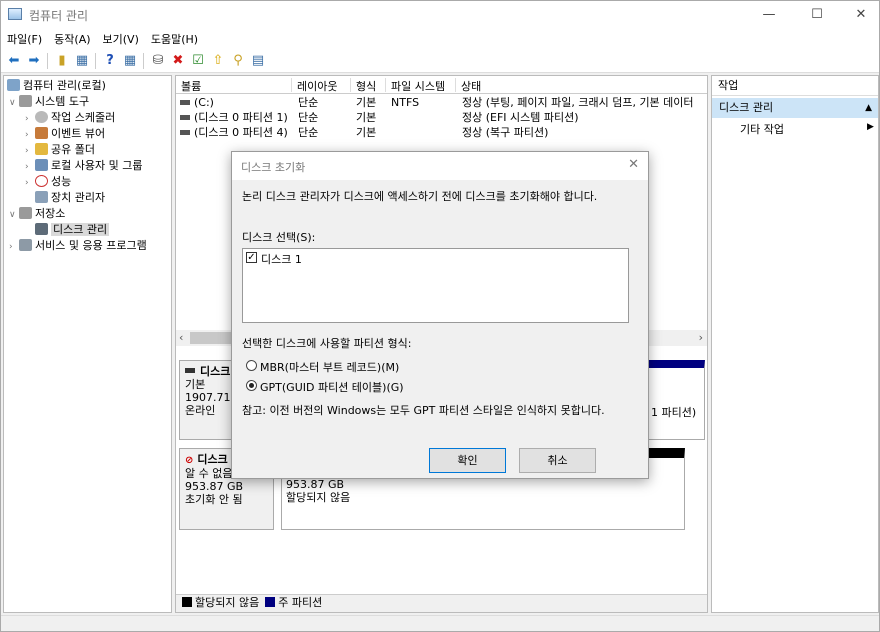  Describe the element at coordinates (59, 16) in the screenshot. I see `window-title: 컴퓨터 관리` at that location.